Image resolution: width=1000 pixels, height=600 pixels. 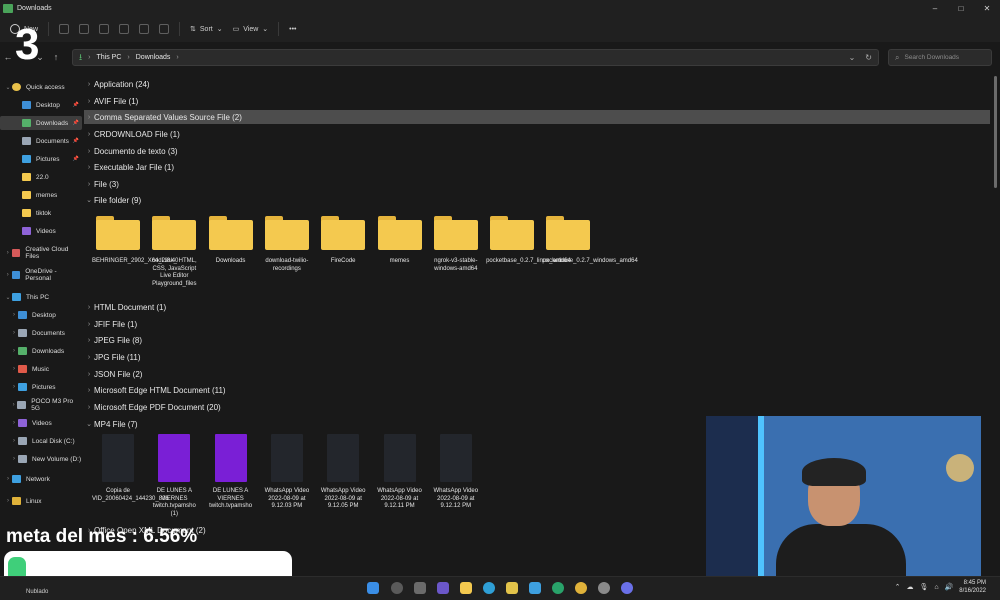 What do you see at coordinates (475, 57) in the screenshot?
I see `address-bar: ⭳ › This PC › Downloads › ⌄ ↻` at bounding box center [475, 57].